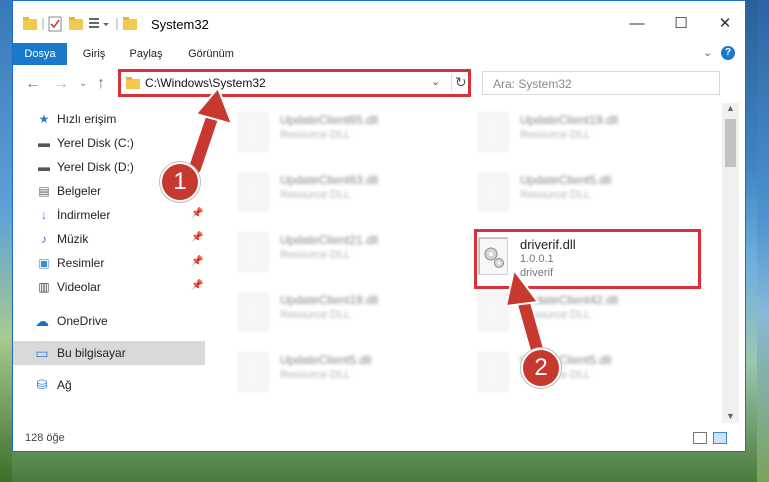 This screenshot has height=482, width=769. I want to click on sidebar-item-music: ♪ Müzik 📌, so click(109, 239).